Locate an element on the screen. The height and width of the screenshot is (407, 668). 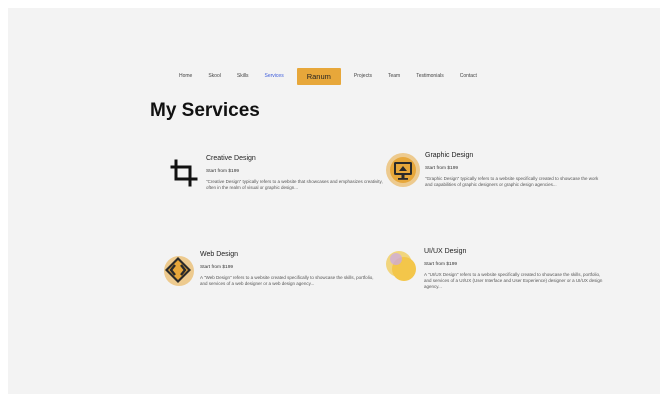
nav-contact: Contact is located at coordinates (468, 76).